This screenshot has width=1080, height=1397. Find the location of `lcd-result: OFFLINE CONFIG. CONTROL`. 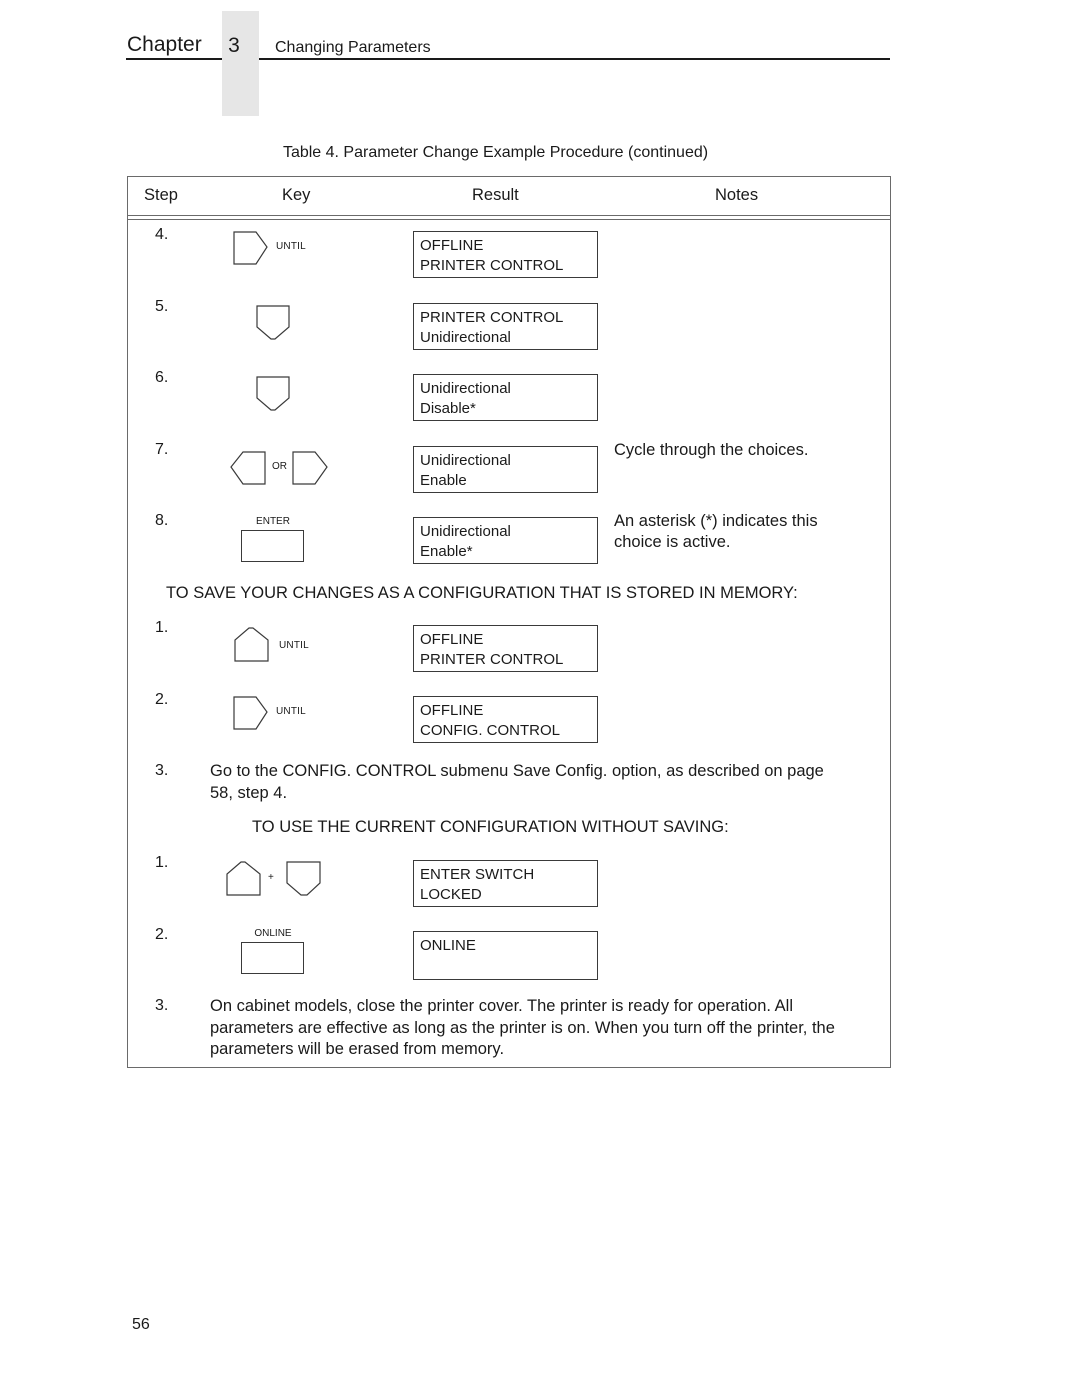

lcd-result: OFFLINE CONFIG. CONTROL is located at coordinates (505, 719).